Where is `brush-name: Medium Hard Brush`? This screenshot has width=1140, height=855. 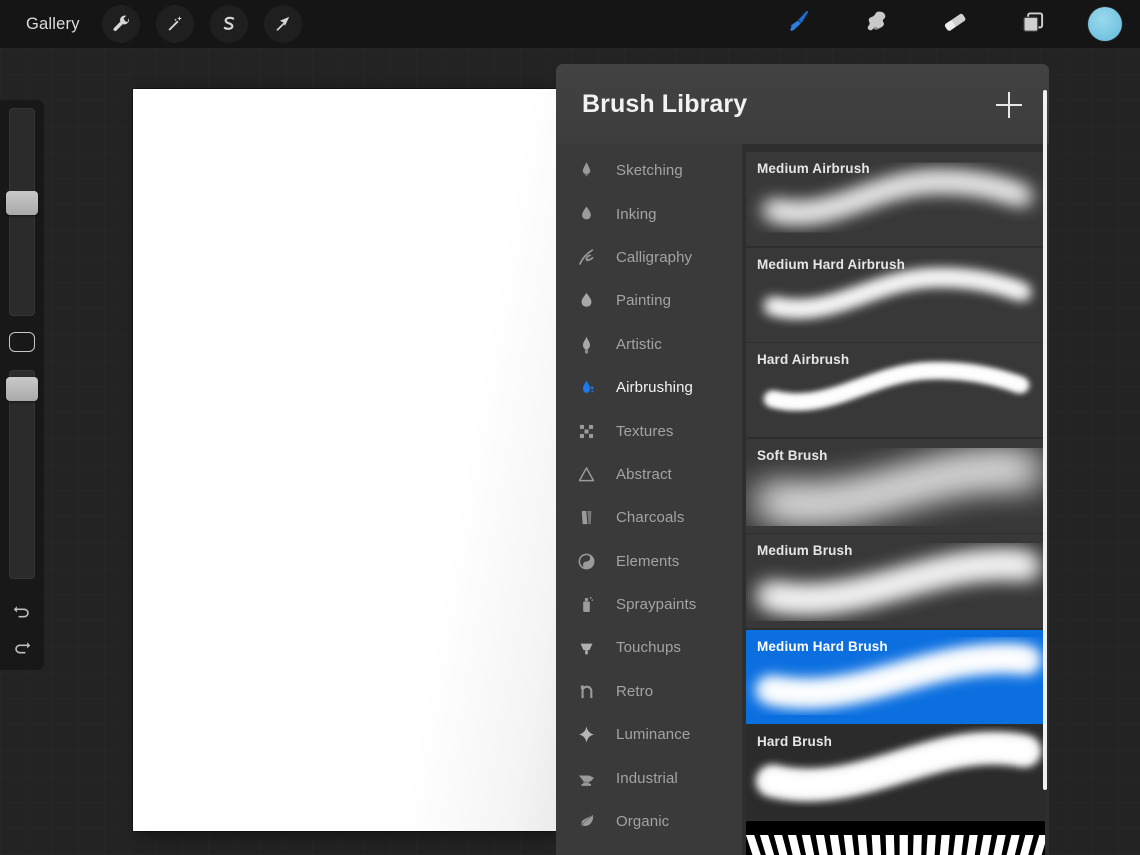
brush-name: Medium Hard Brush is located at coordinates (822, 646).